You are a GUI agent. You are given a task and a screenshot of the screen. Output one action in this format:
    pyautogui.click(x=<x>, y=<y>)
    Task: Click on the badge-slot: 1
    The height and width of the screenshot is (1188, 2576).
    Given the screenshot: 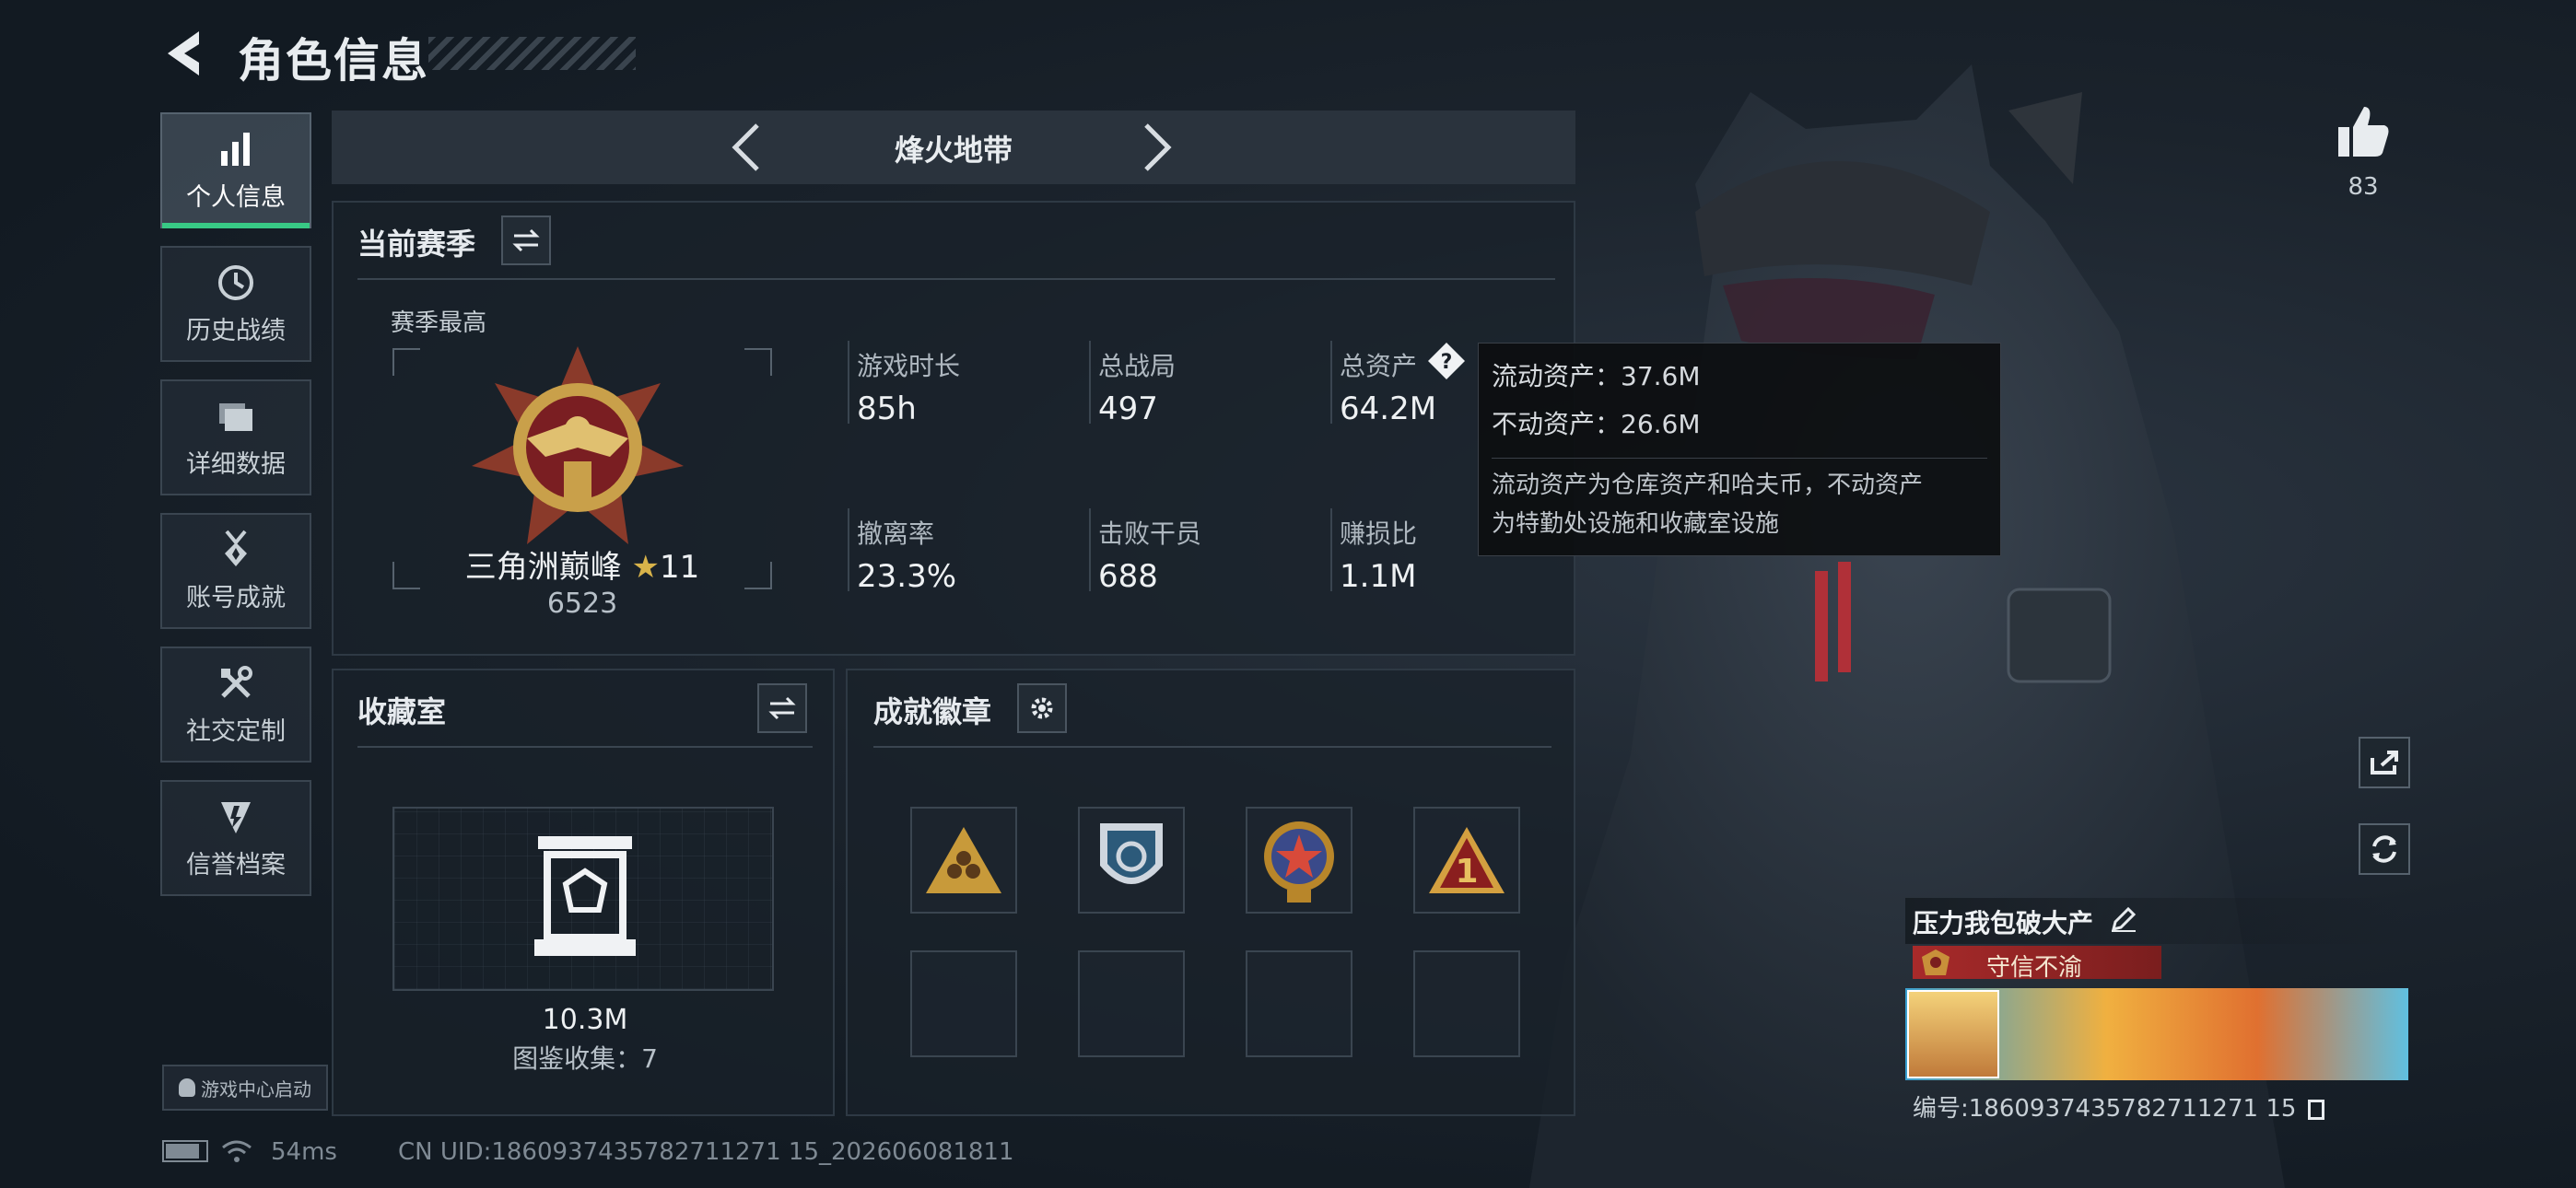 What is the action you would take?
    pyautogui.click(x=1466, y=860)
    